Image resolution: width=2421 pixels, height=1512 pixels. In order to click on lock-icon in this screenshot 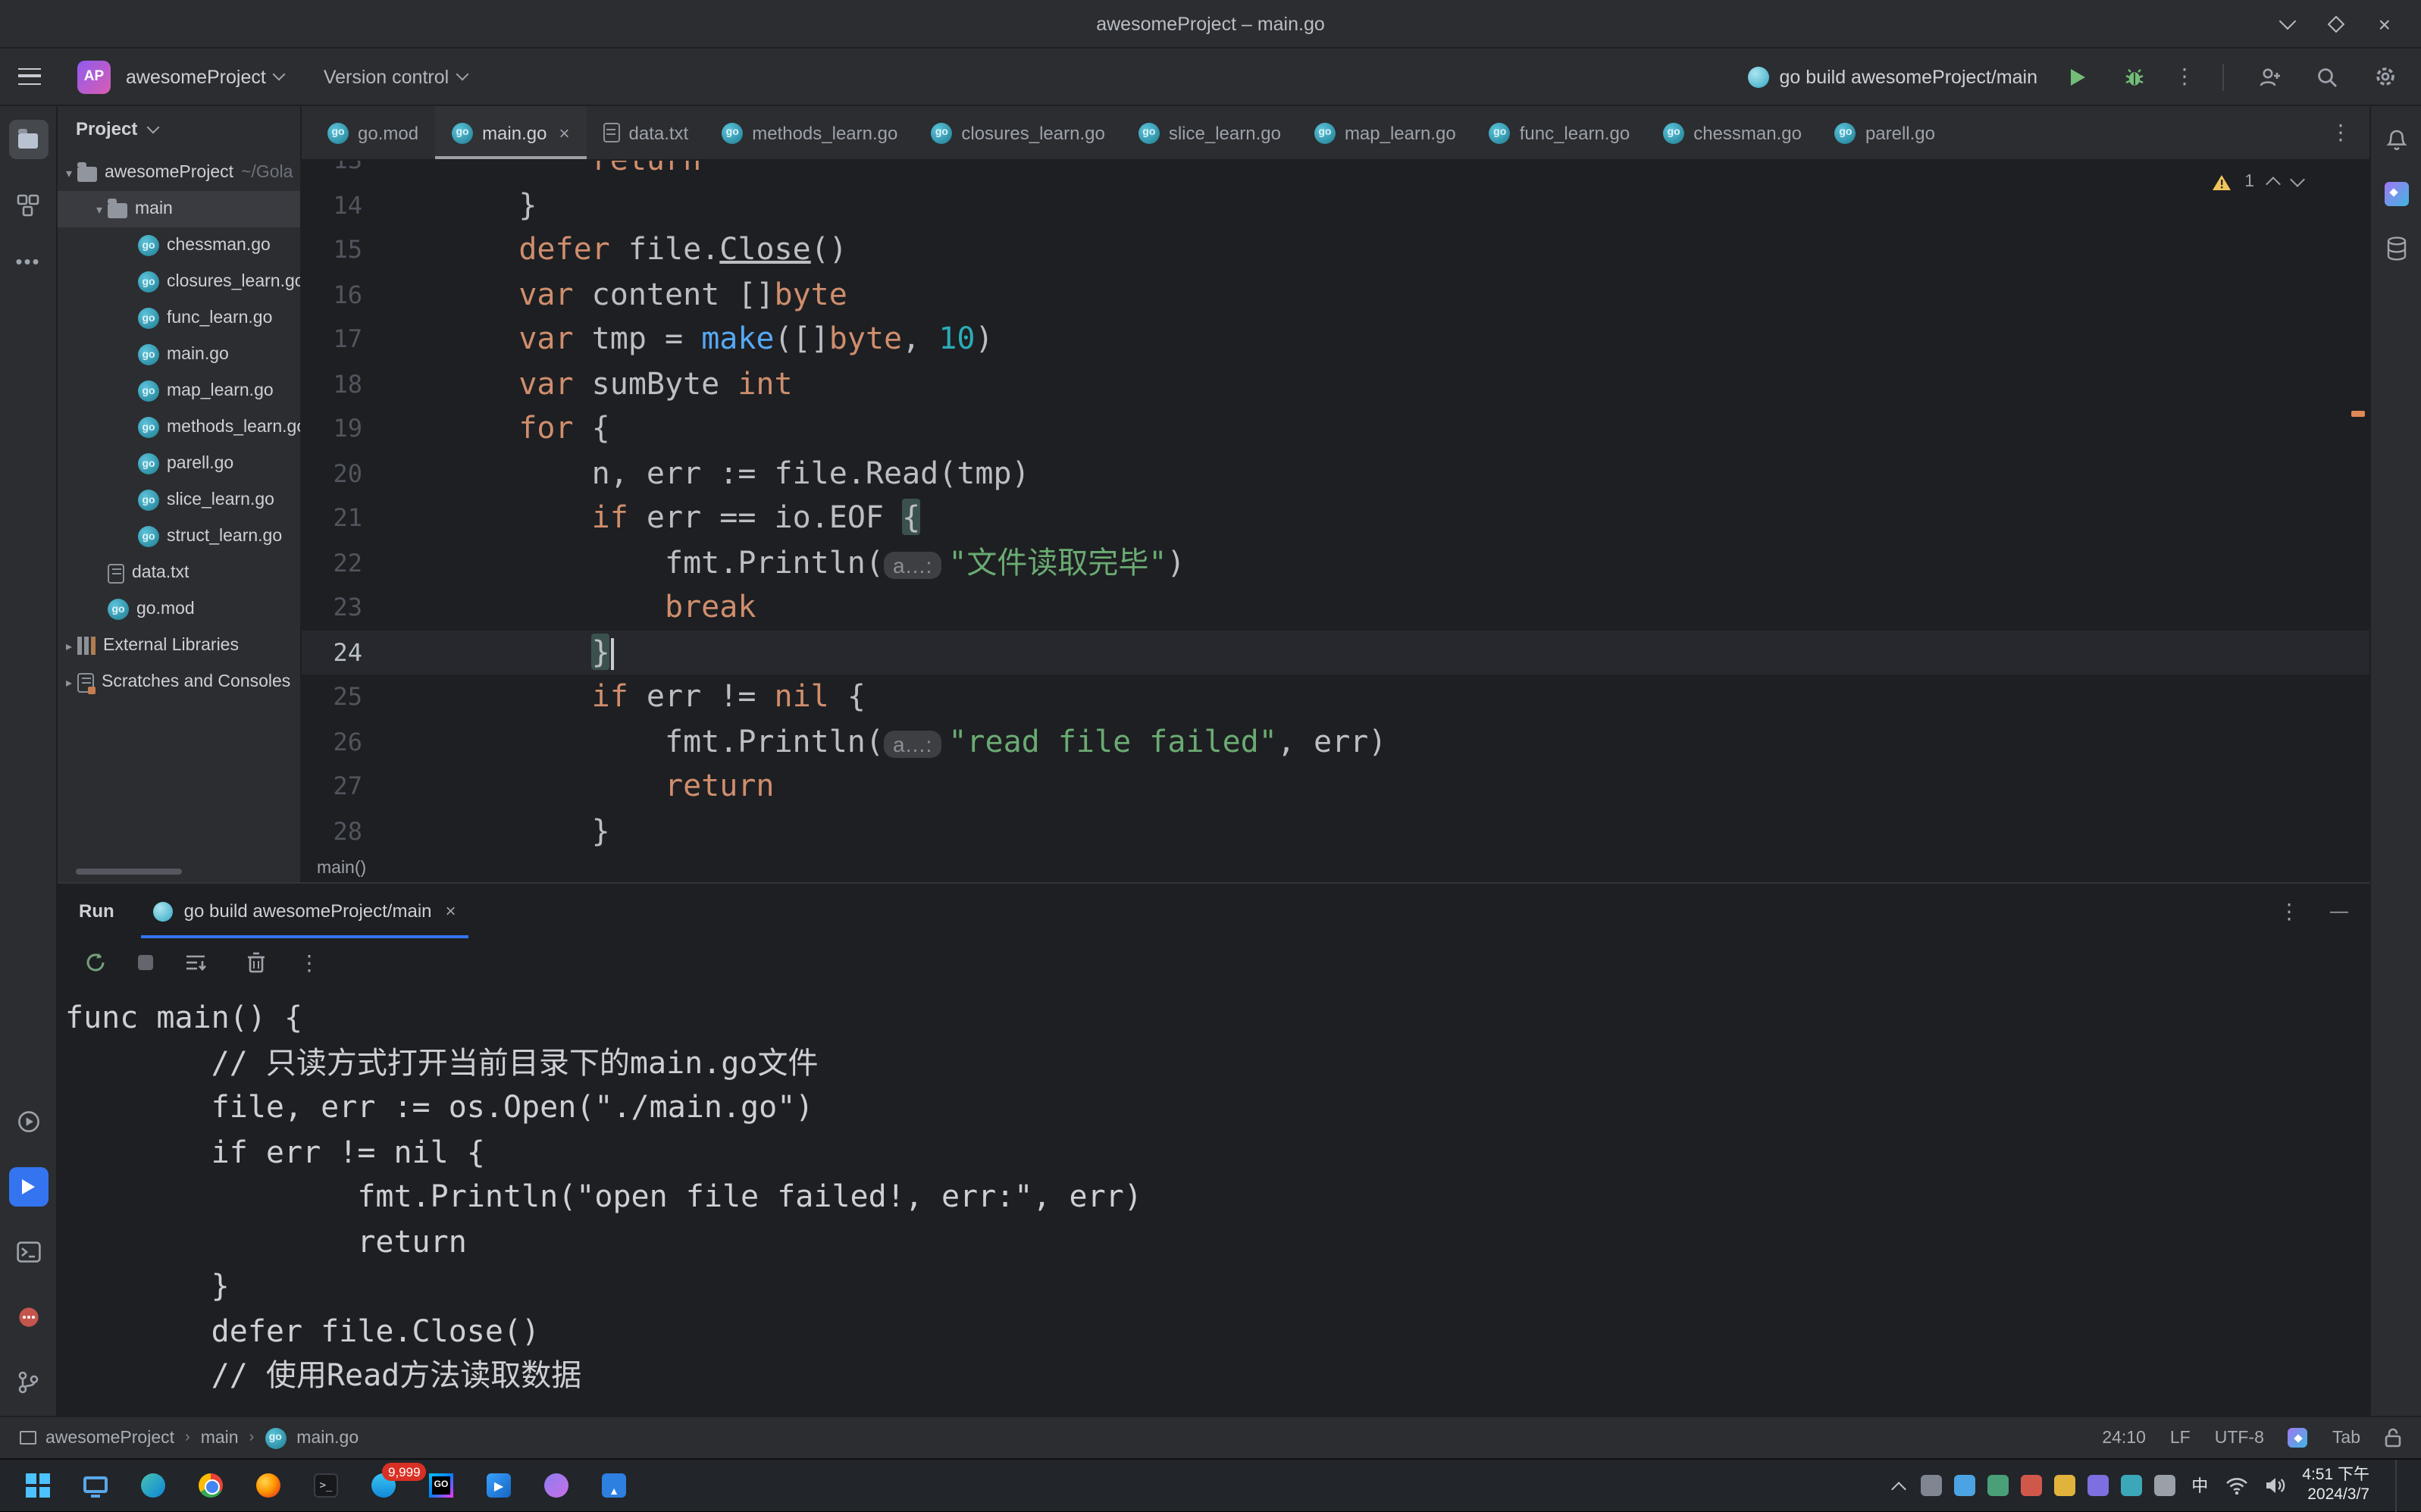, I will do `click(2393, 1438)`.